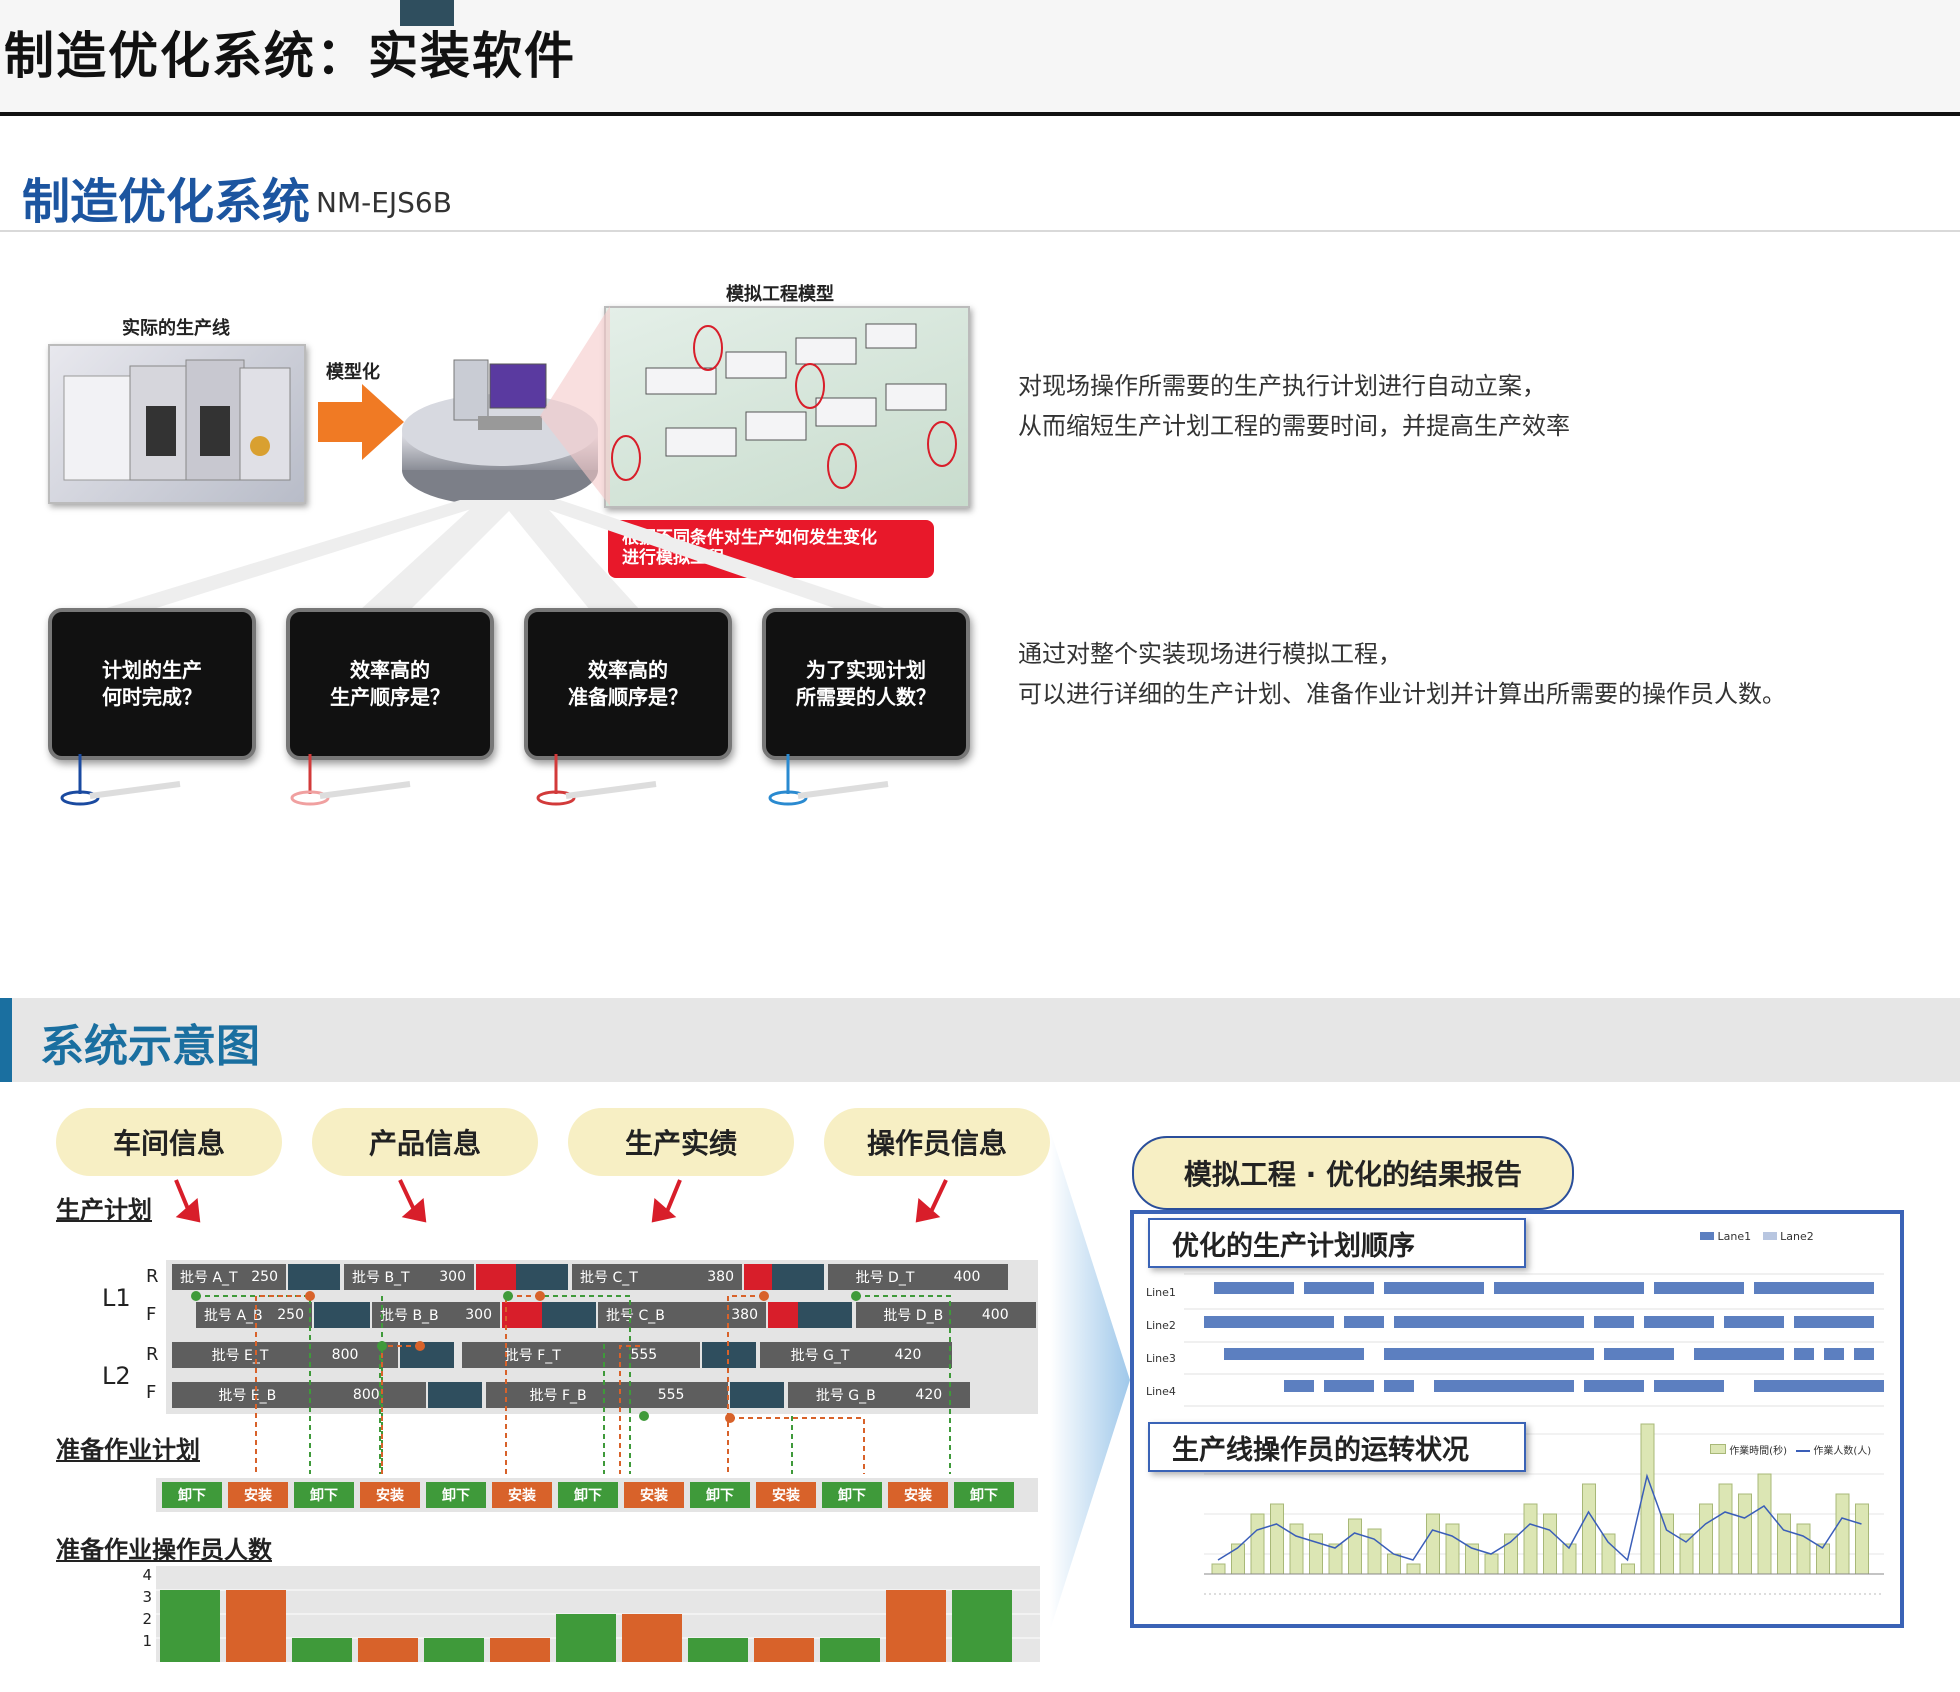 This screenshot has height=1692, width=1960. Describe the element at coordinates (571, 1382) in the screenshot. I see `dependency-lines` at that location.